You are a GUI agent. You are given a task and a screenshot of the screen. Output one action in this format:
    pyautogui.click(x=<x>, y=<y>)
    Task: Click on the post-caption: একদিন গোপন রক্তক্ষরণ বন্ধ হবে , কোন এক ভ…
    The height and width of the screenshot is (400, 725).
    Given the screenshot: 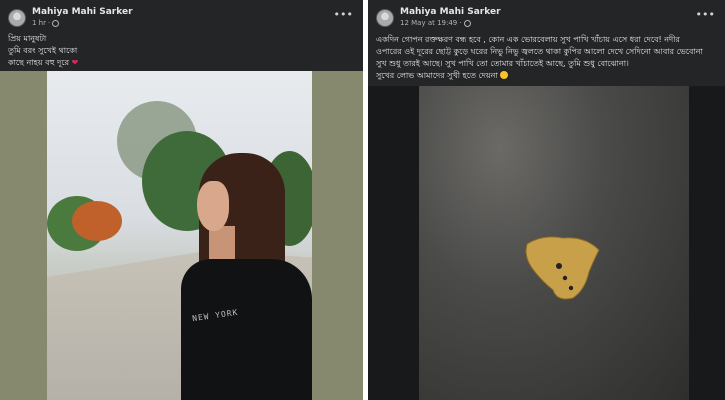 What is the action you would take?
    pyautogui.click(x=546, y=58)
    